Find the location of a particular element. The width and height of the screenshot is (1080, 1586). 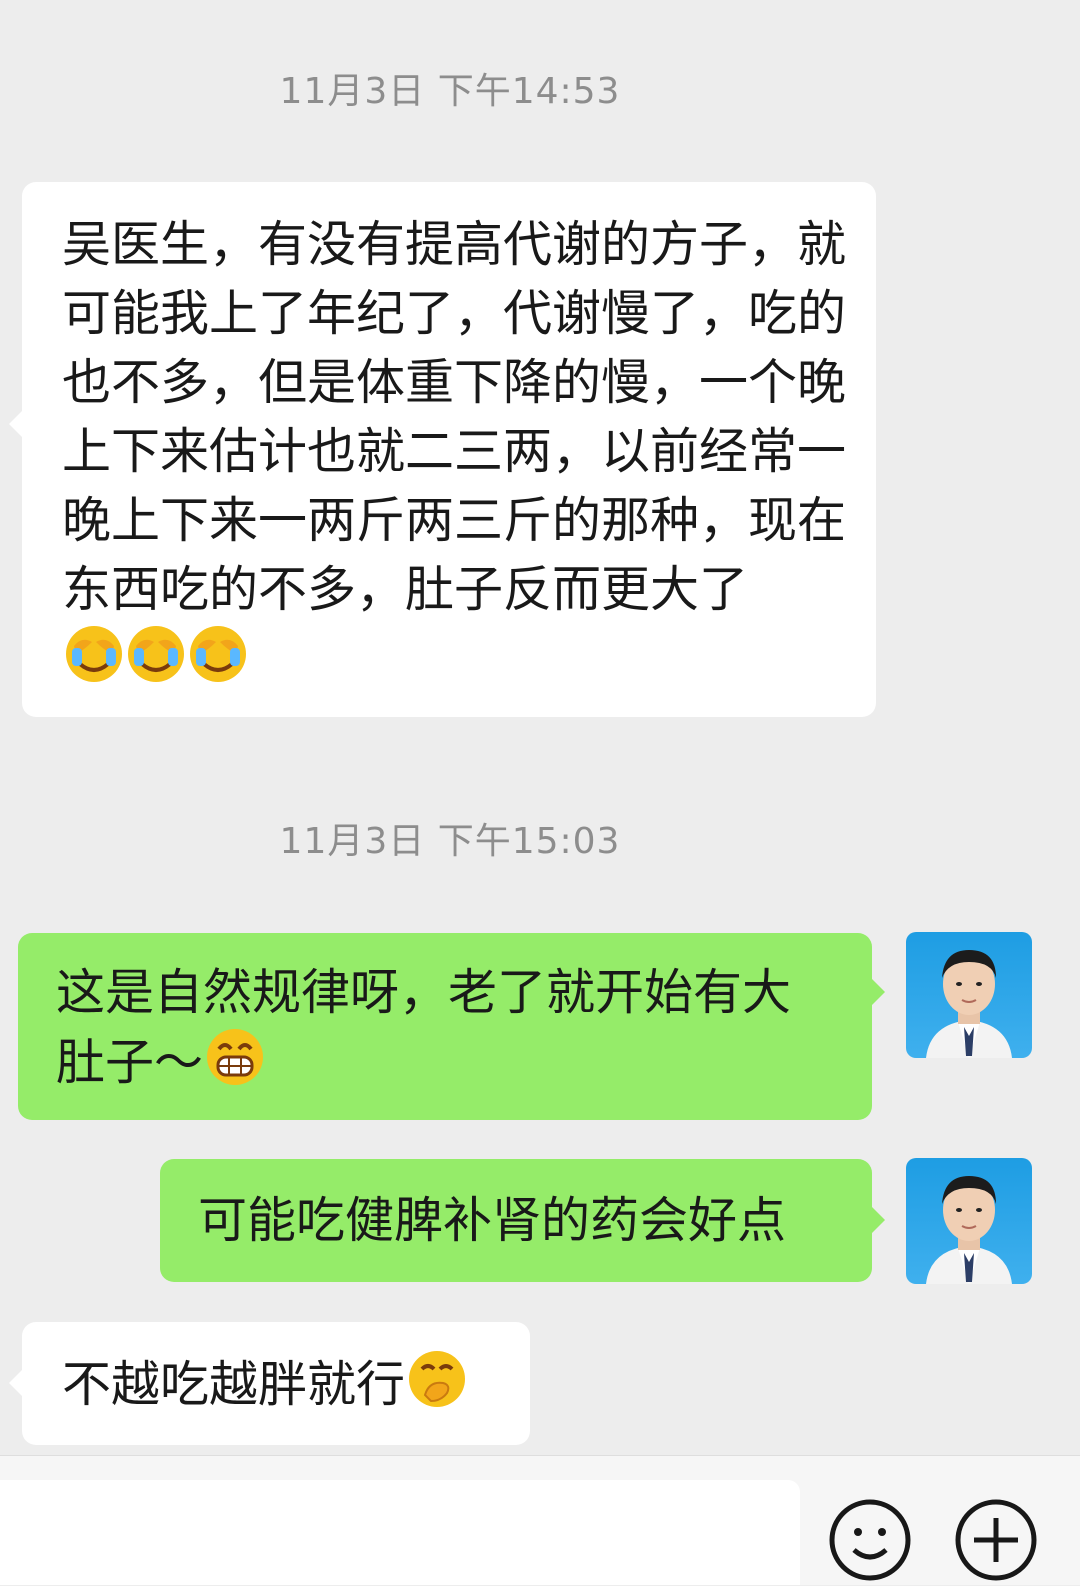

message-bubble-outgoing: 可能吃健脾补肾的药会好点 is located at coordinates (522, 1220).